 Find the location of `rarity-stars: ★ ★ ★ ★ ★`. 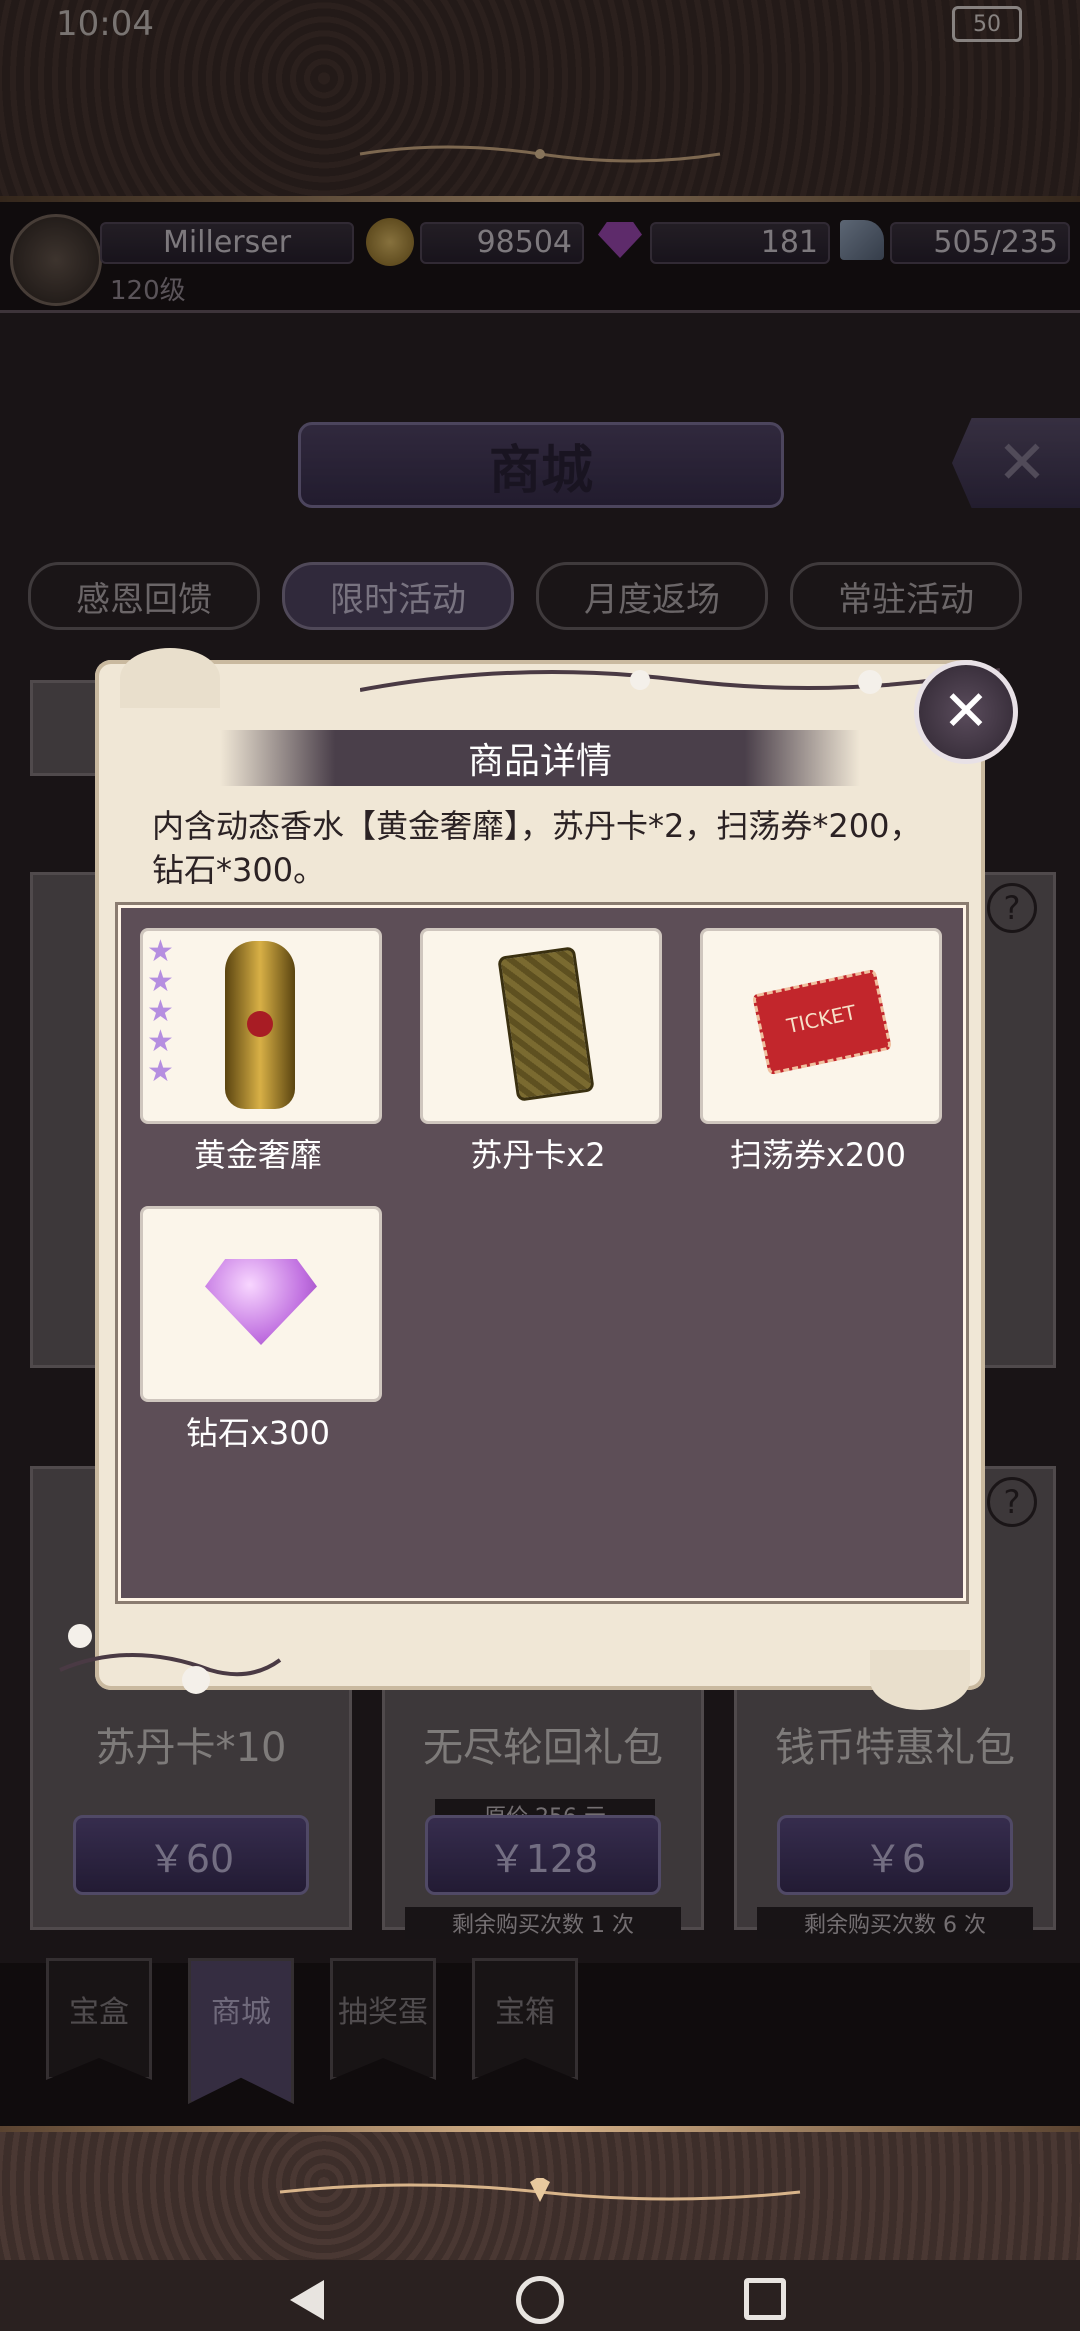

rarity-stars: ★ ★ ★ ★ ★ is located at coordinates (160, 1011).